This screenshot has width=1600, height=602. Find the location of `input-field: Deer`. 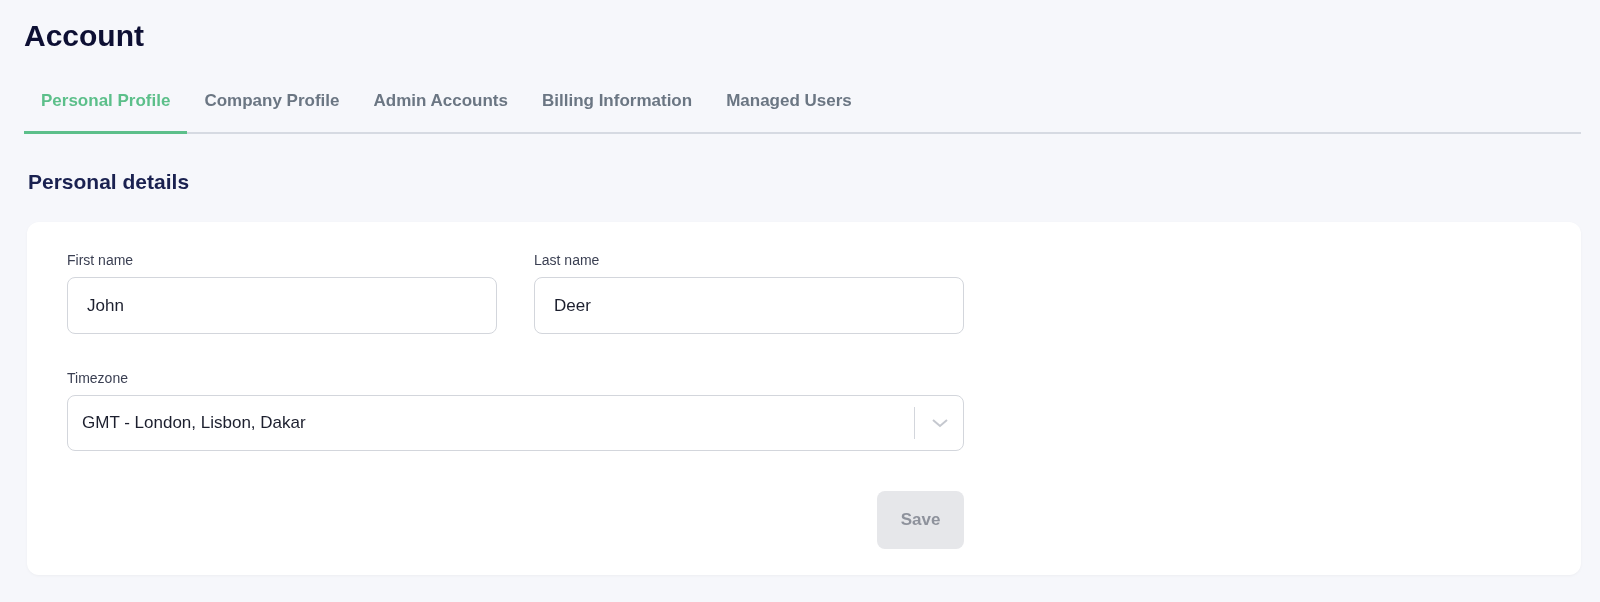

input-field: Deer is located at coordinates (749, 305).